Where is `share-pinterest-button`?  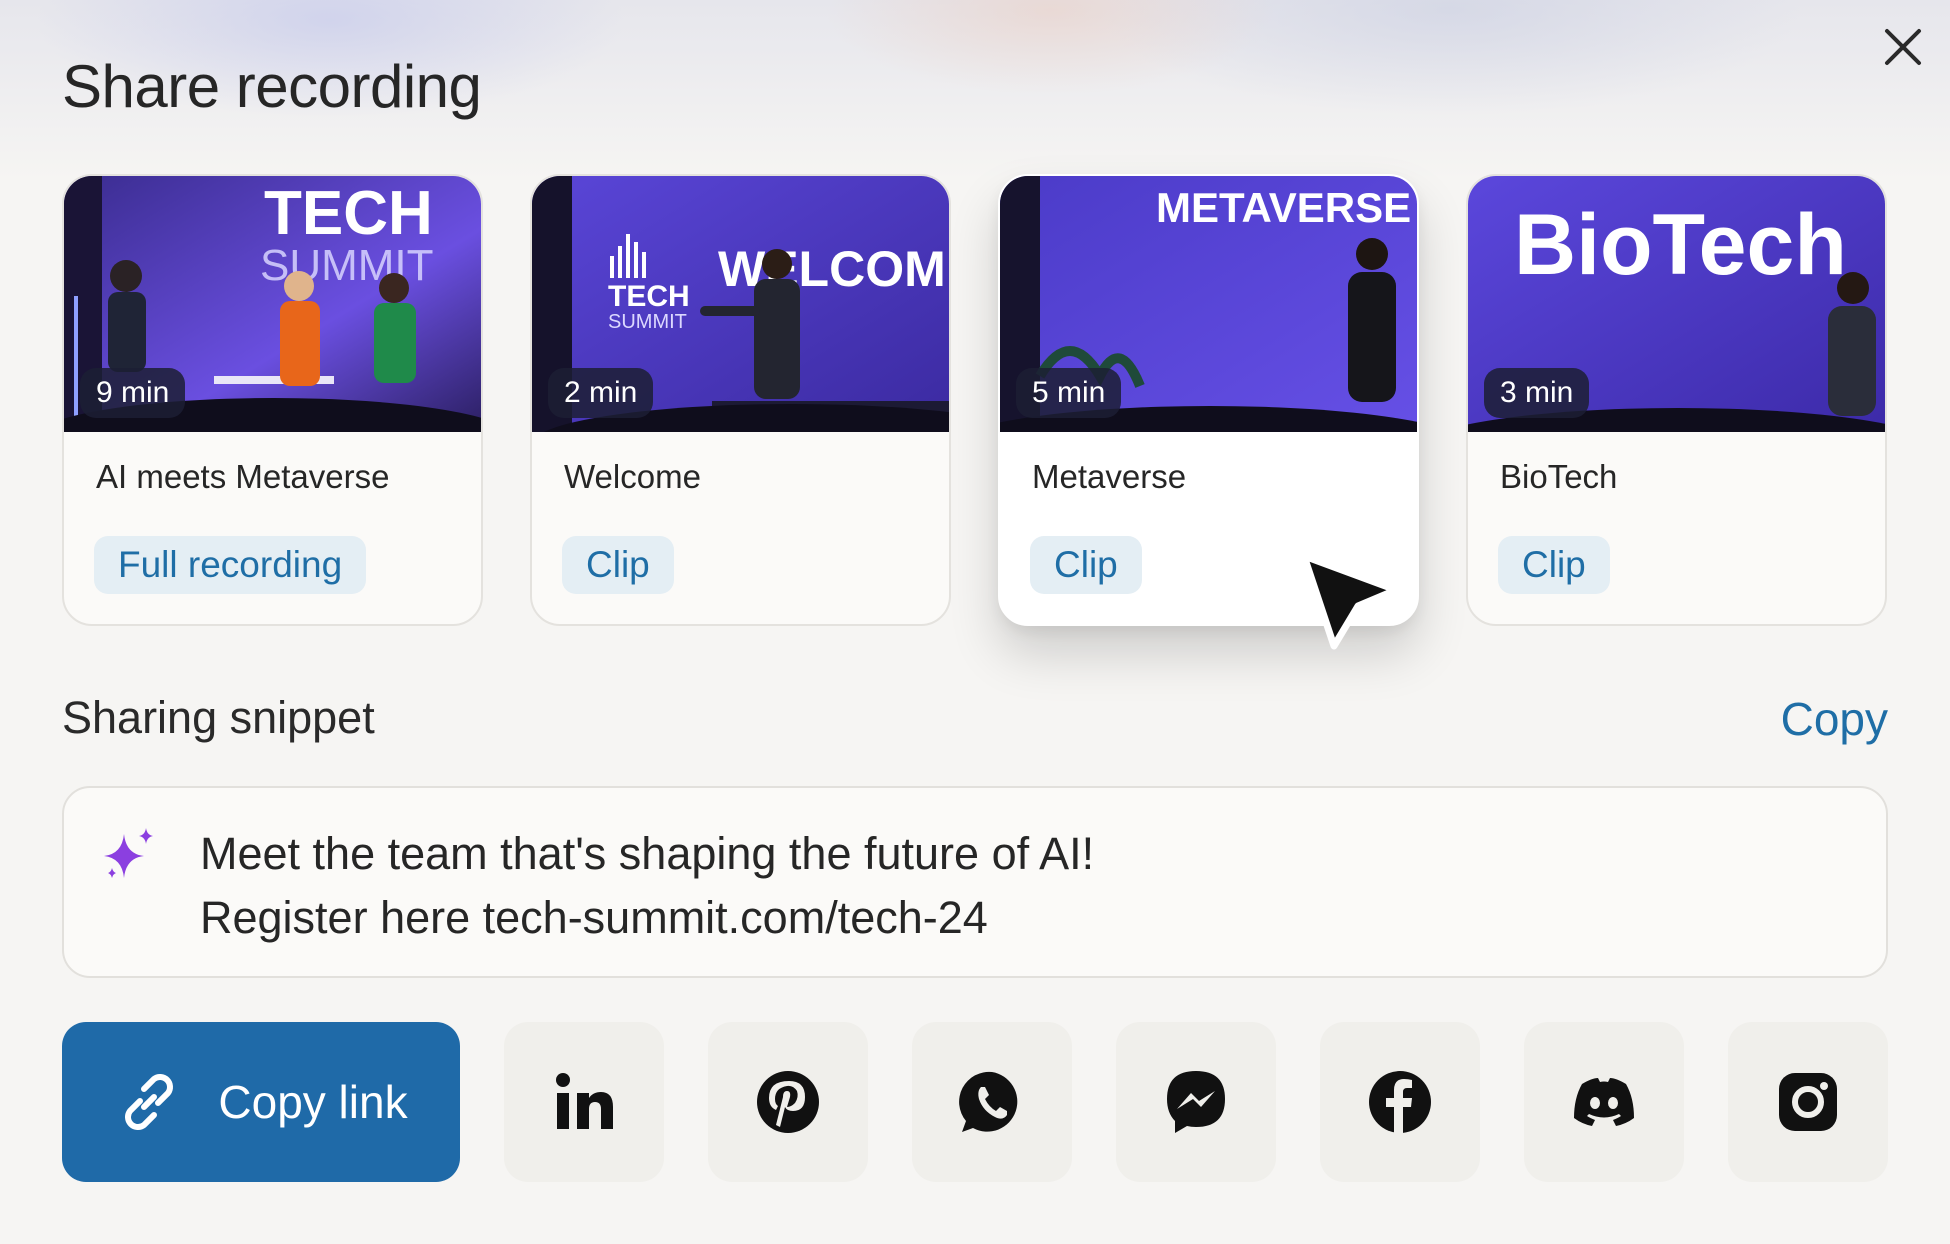
share-pinterest-button is located at coordinates (788, 1102).